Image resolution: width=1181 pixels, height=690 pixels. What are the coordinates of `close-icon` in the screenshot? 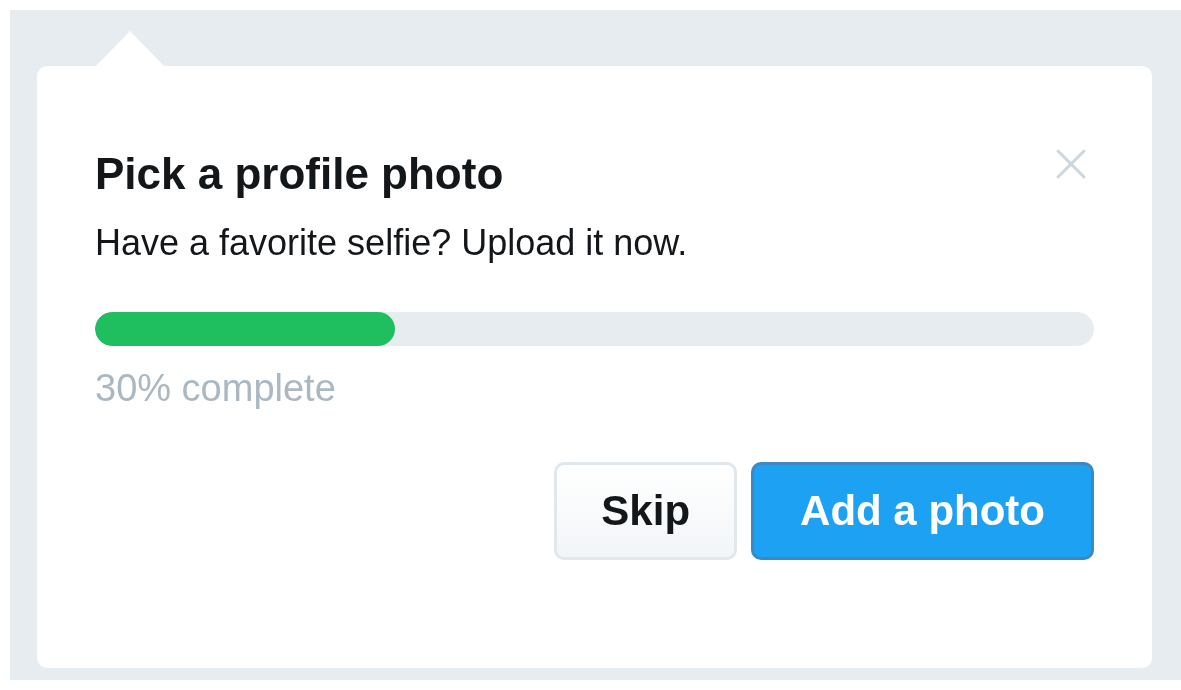 It's located at (1071, 164).